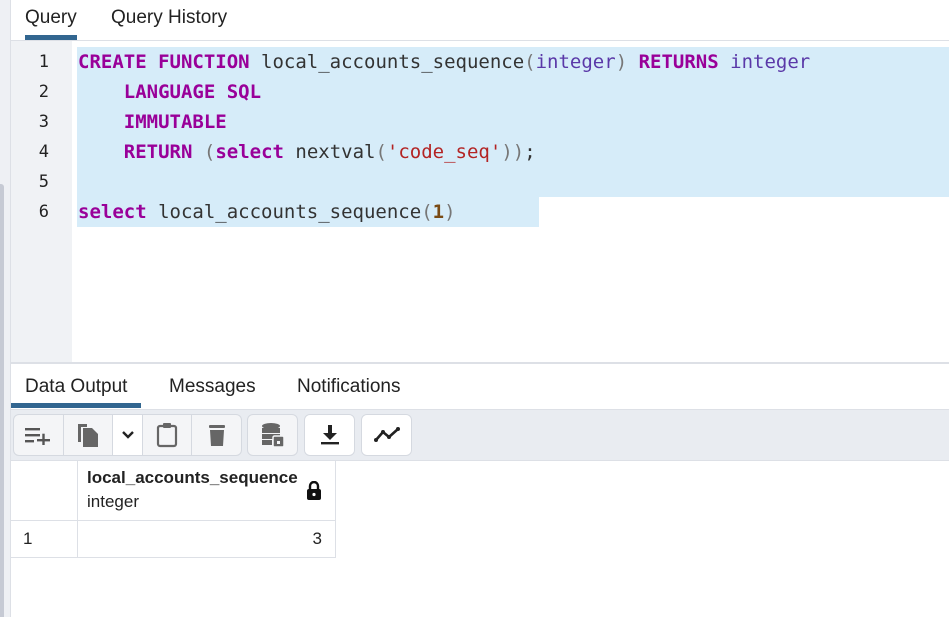 This screenshot has height=617, width=949. Describe the element at coordinates (480, 435) in the screenshot. I see `data-output-toolbar` at that location.